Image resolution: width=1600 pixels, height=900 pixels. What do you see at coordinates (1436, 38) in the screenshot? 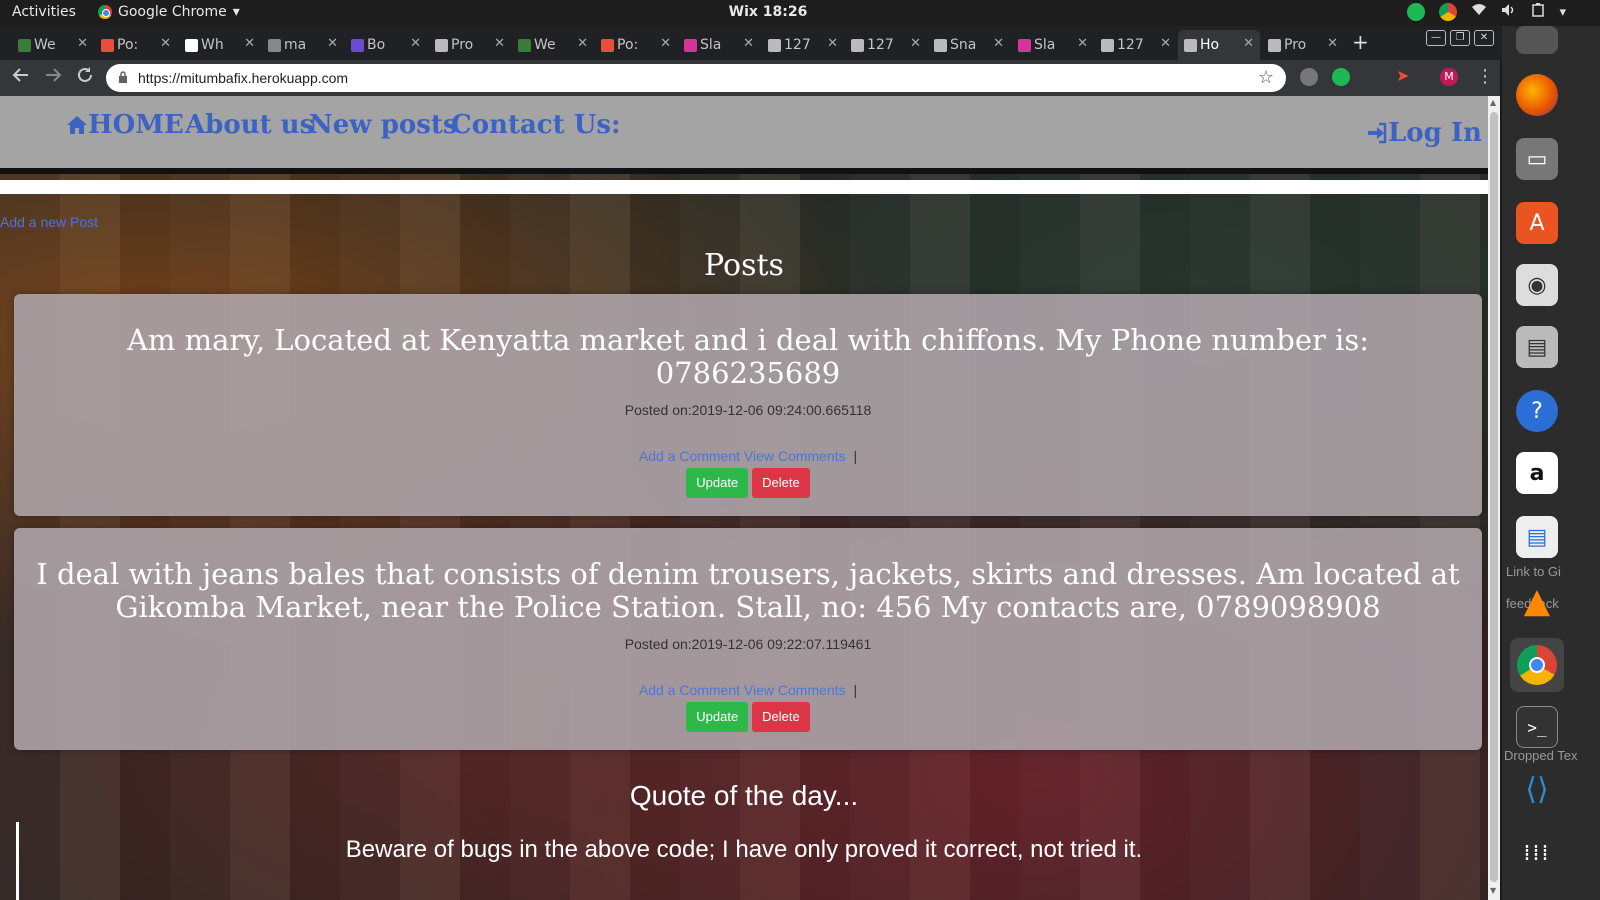
I see `minimize-icon: —` at bounding box center [1436, 38].